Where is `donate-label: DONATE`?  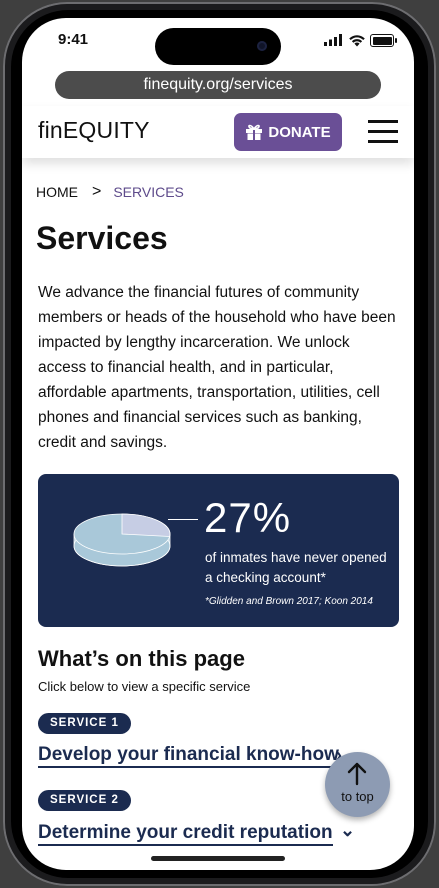 donate-label: DONATE is located at coordinates (299, 132).